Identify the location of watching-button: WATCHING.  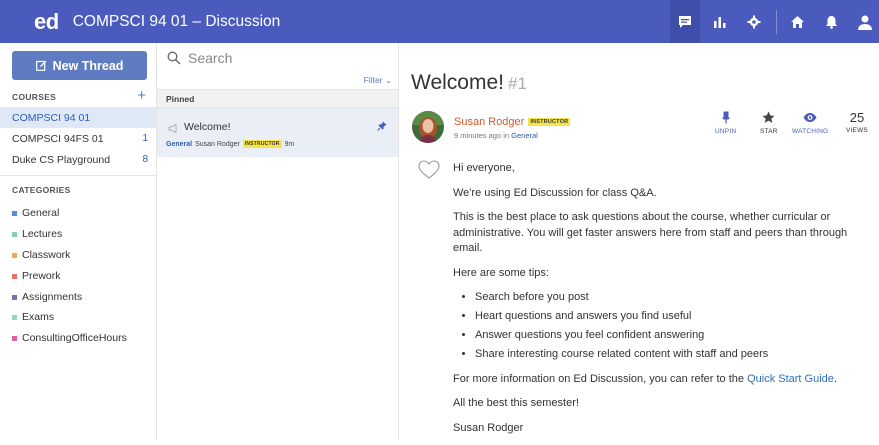
(810, 123).